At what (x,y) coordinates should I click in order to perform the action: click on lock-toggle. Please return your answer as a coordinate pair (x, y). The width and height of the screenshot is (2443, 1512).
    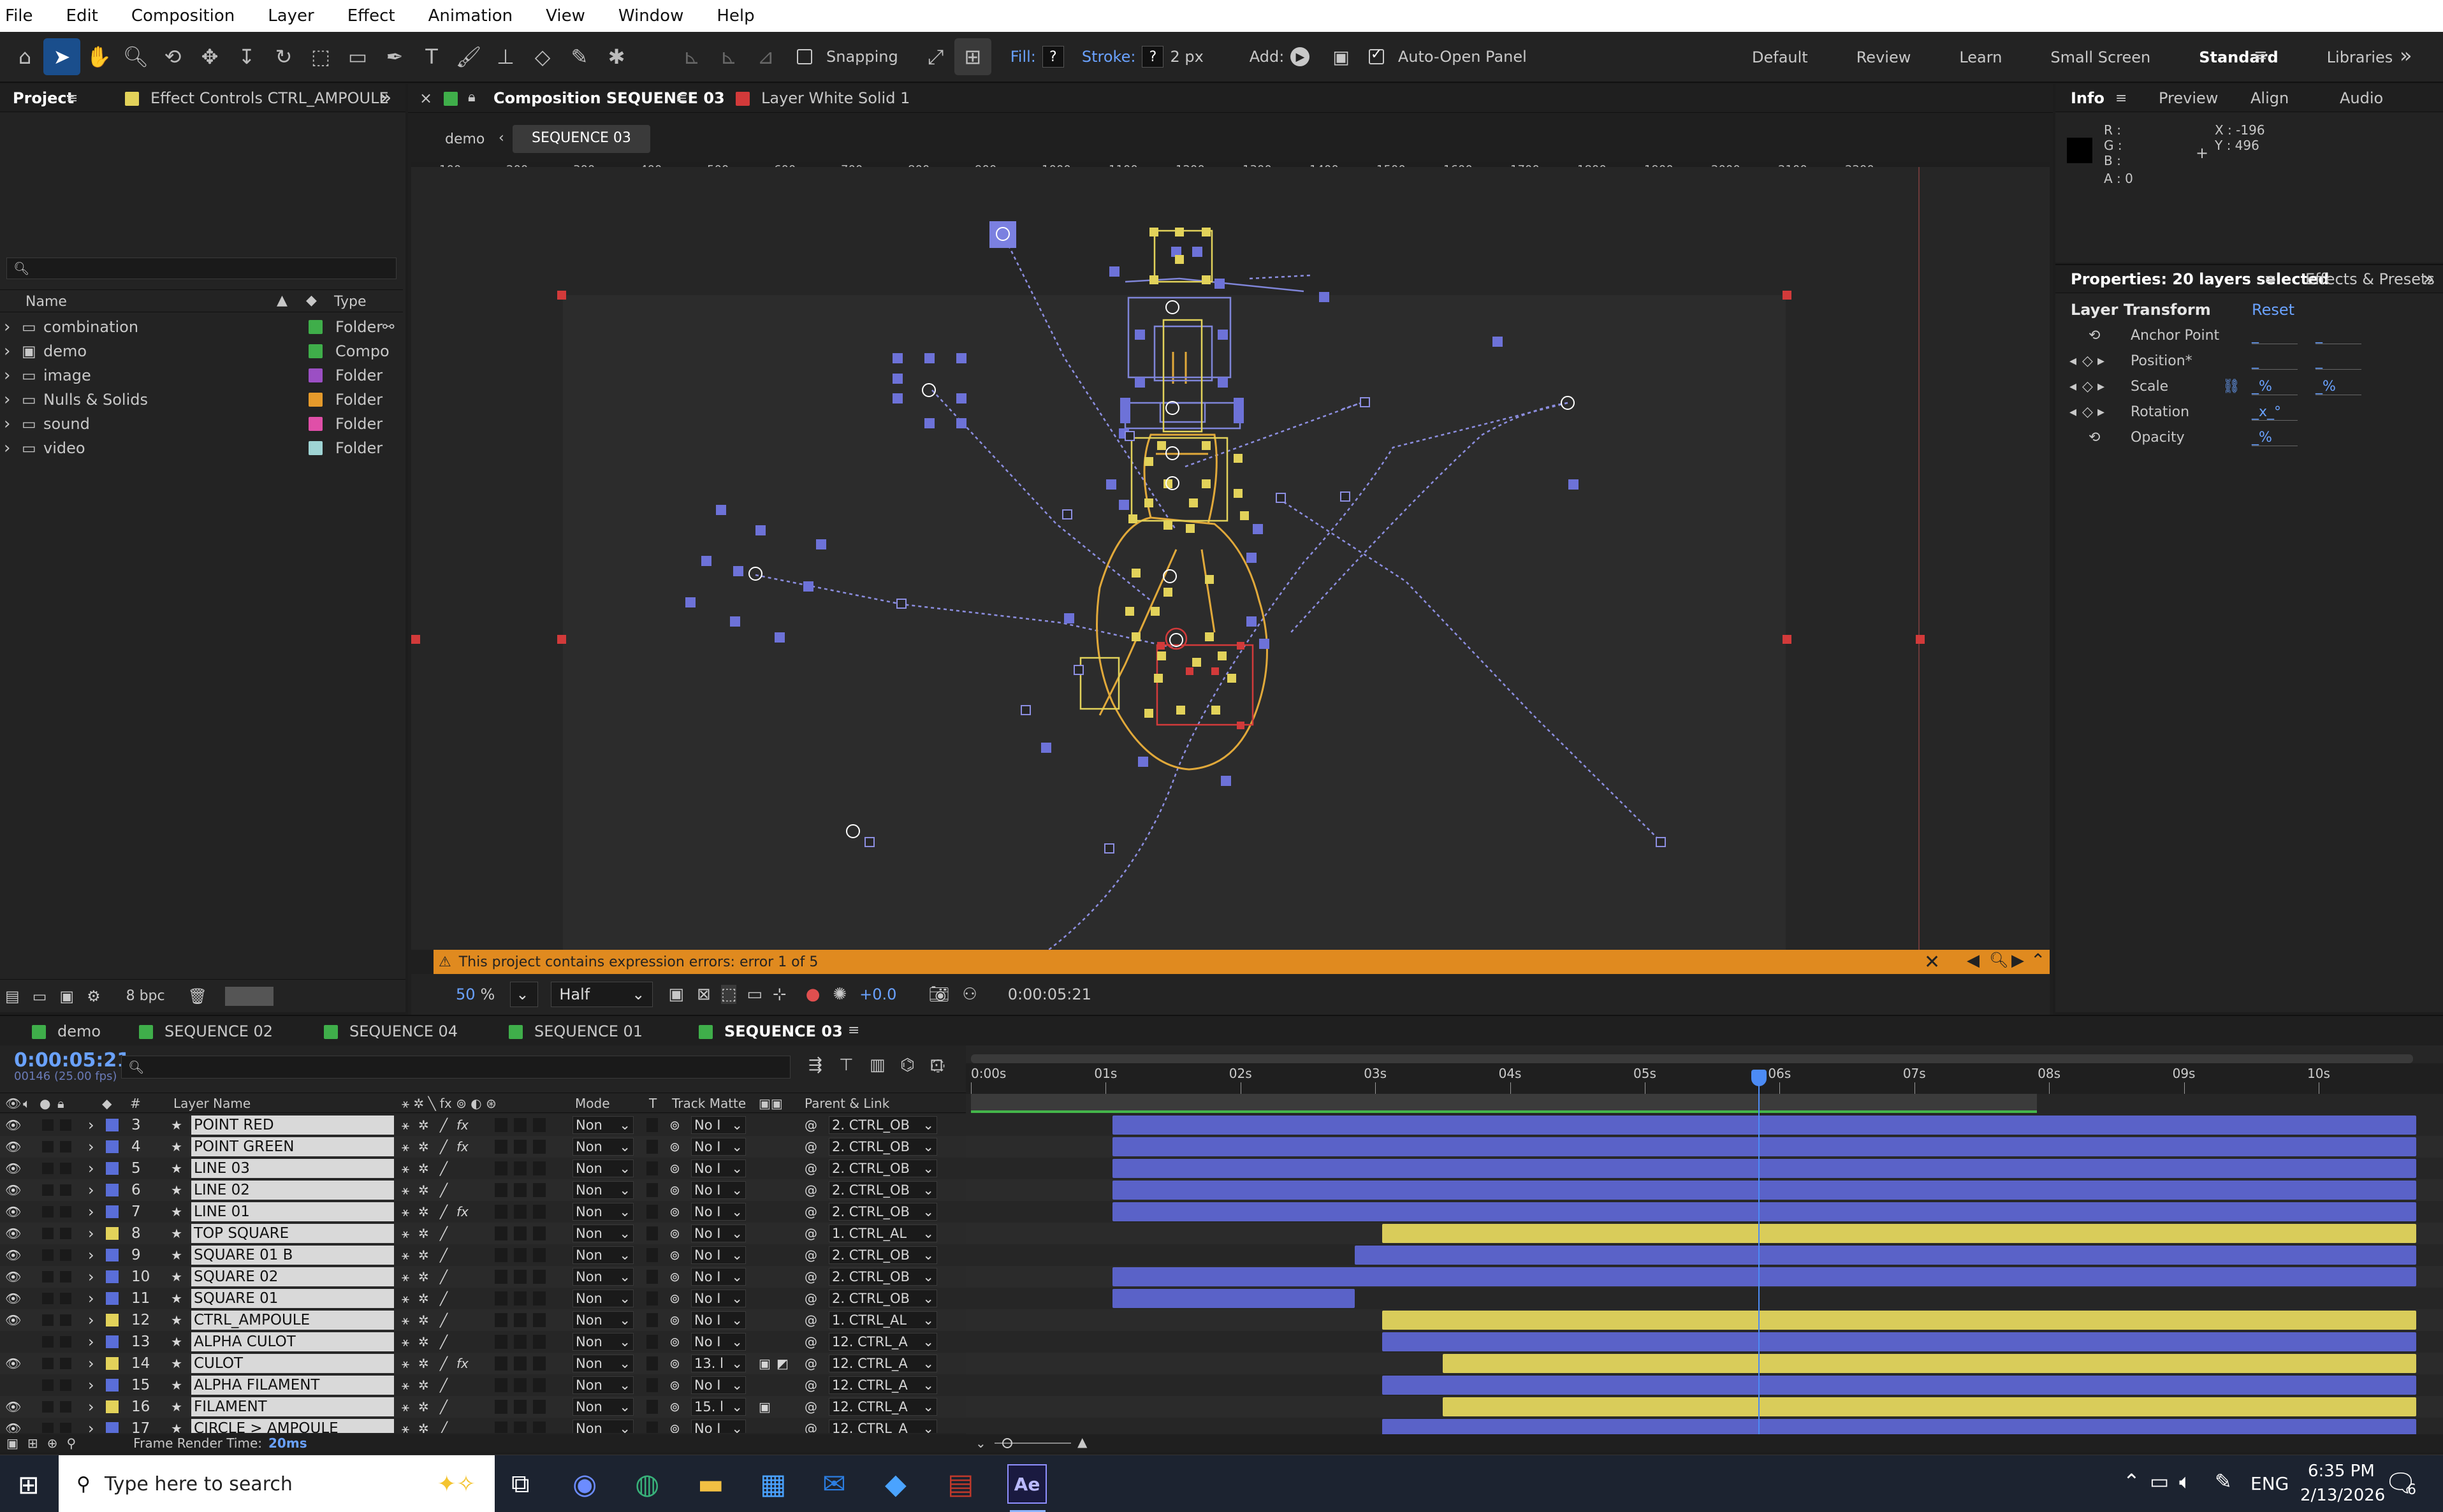
    Looking at the image, I should click on (65, 1233).